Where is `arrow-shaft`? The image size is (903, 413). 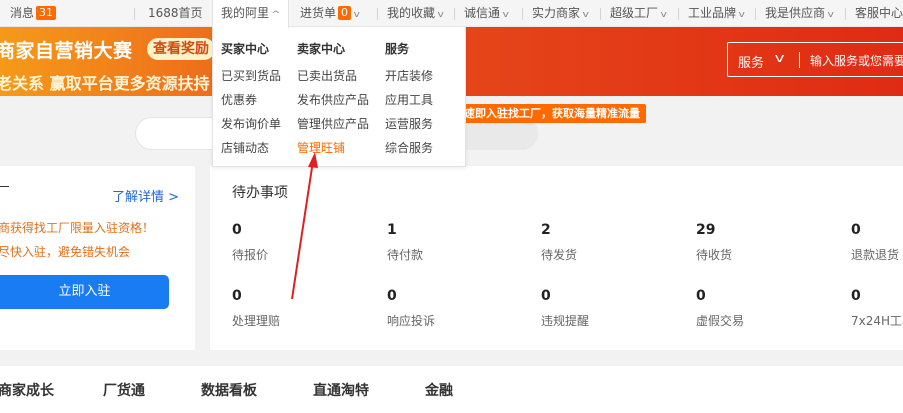
arrow-shaft is located at coordinates (302, 230).